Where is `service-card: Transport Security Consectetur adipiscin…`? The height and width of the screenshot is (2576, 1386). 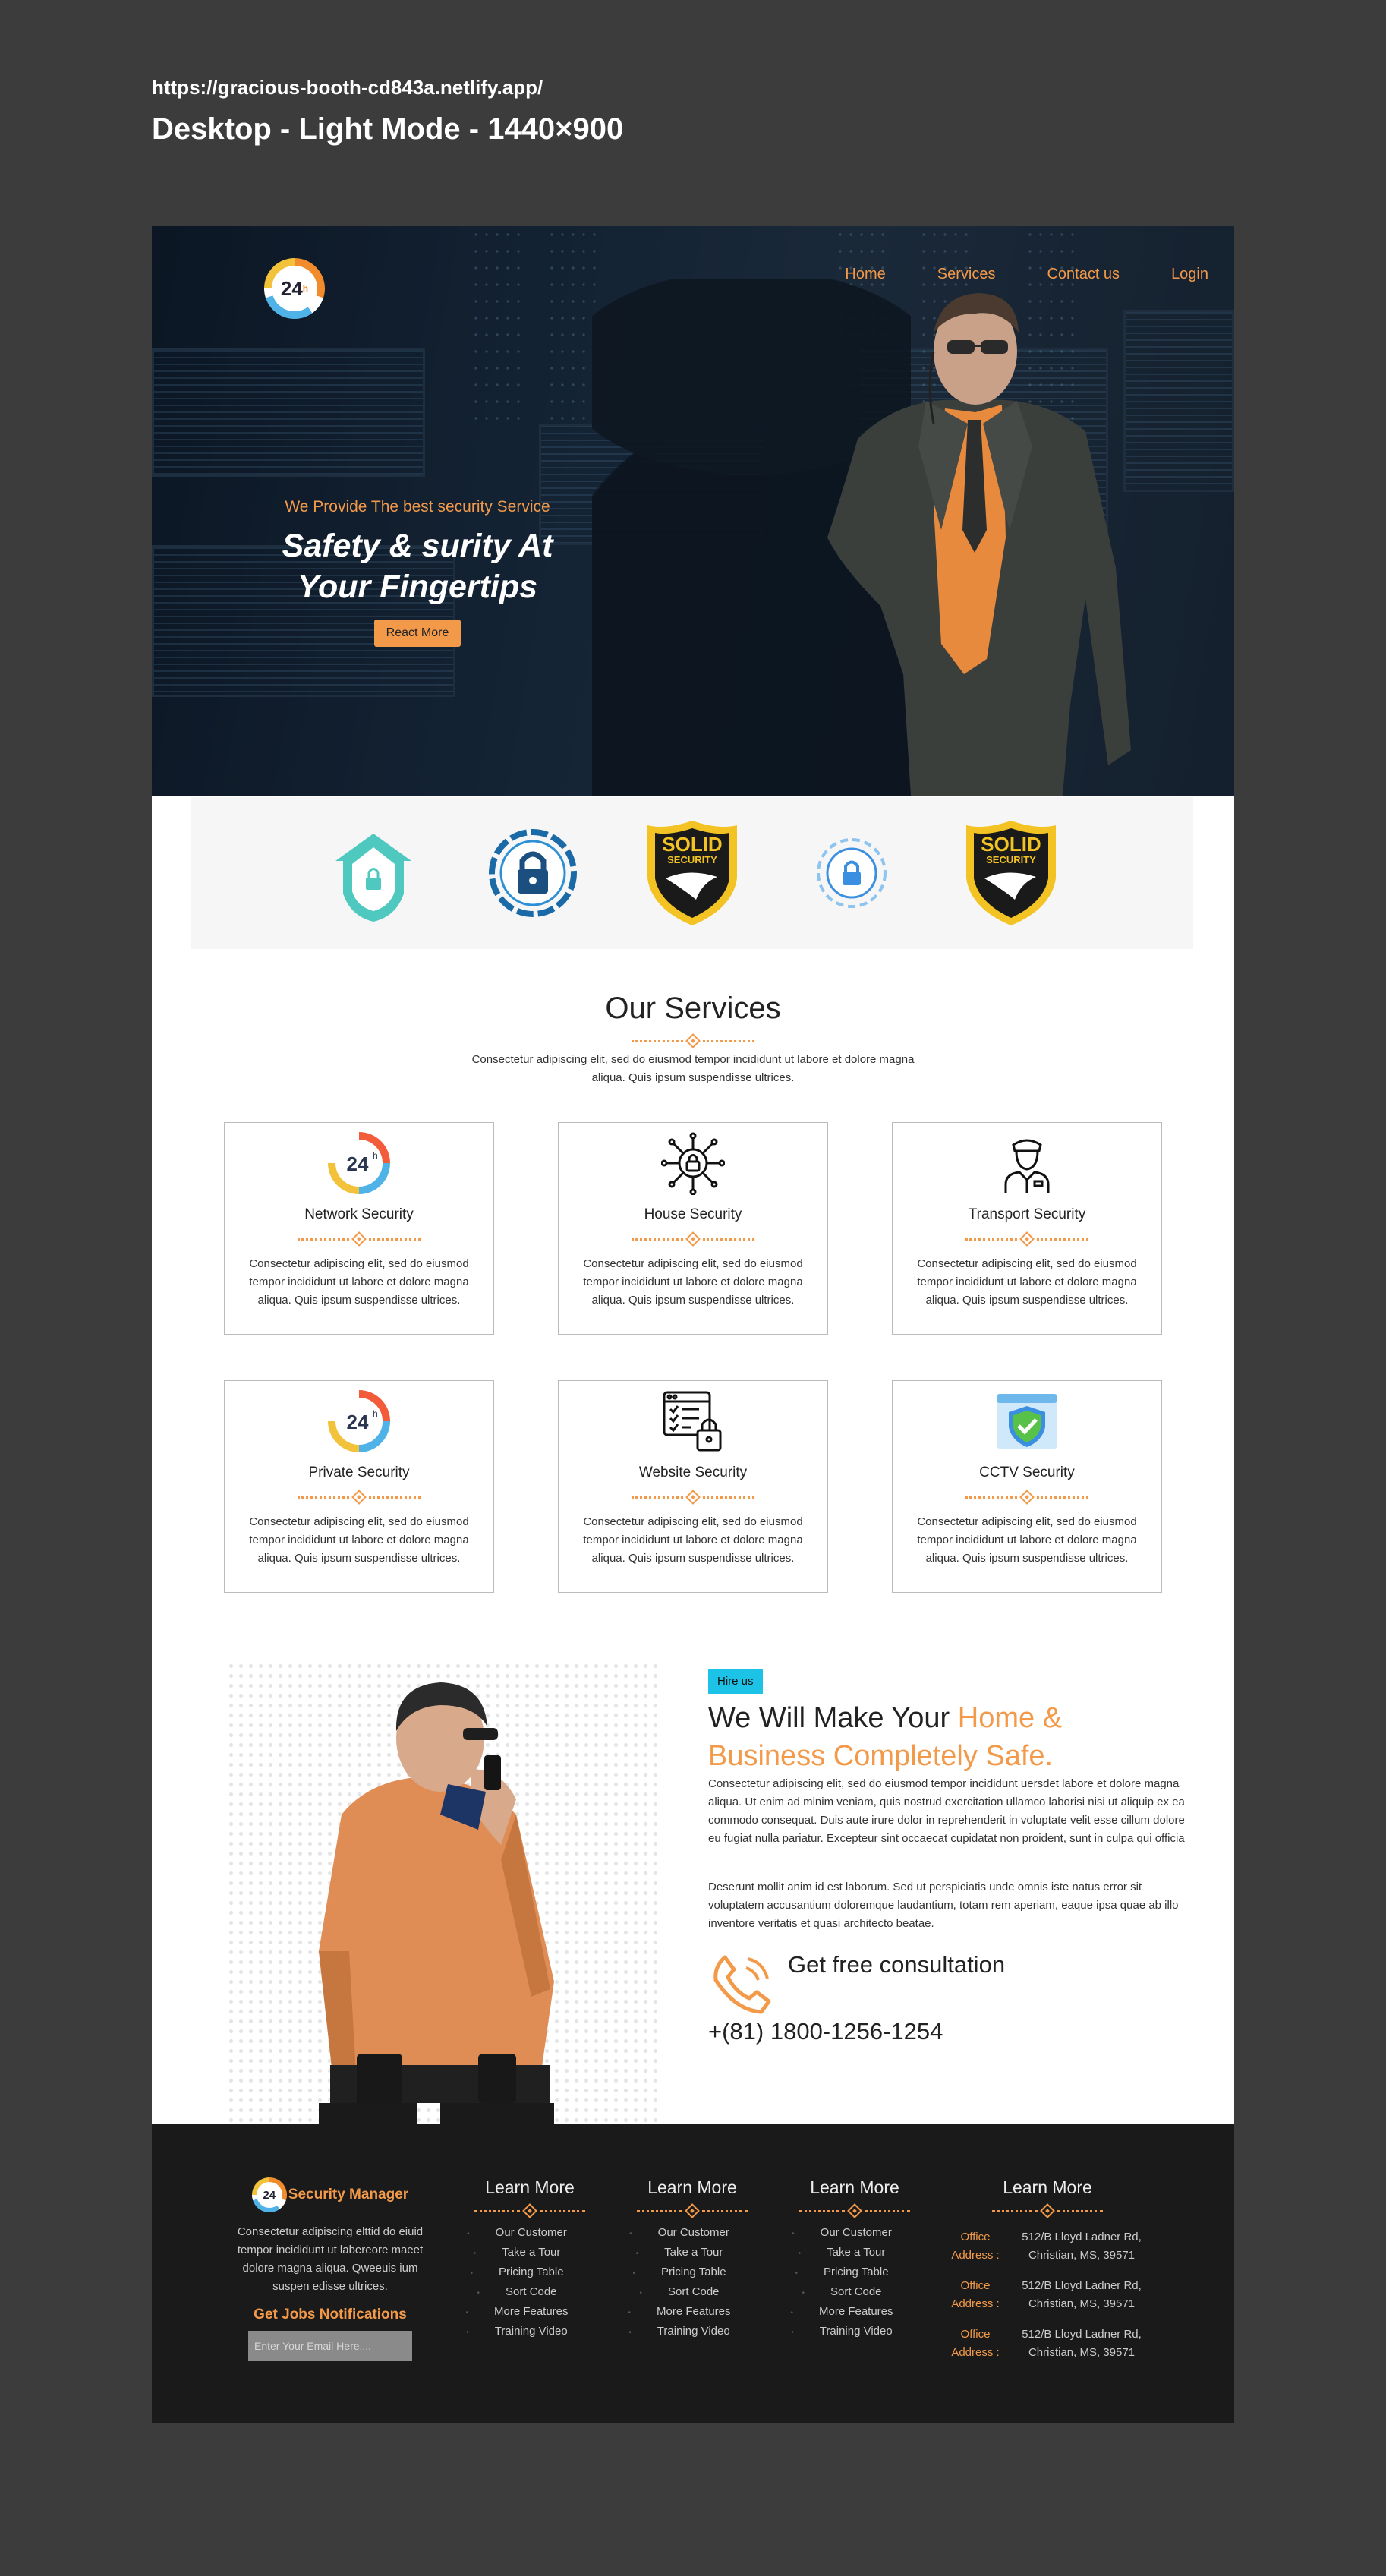 service-card: Transport Security Consectetur adipiscin… is located at coordinates (1027, 1228).